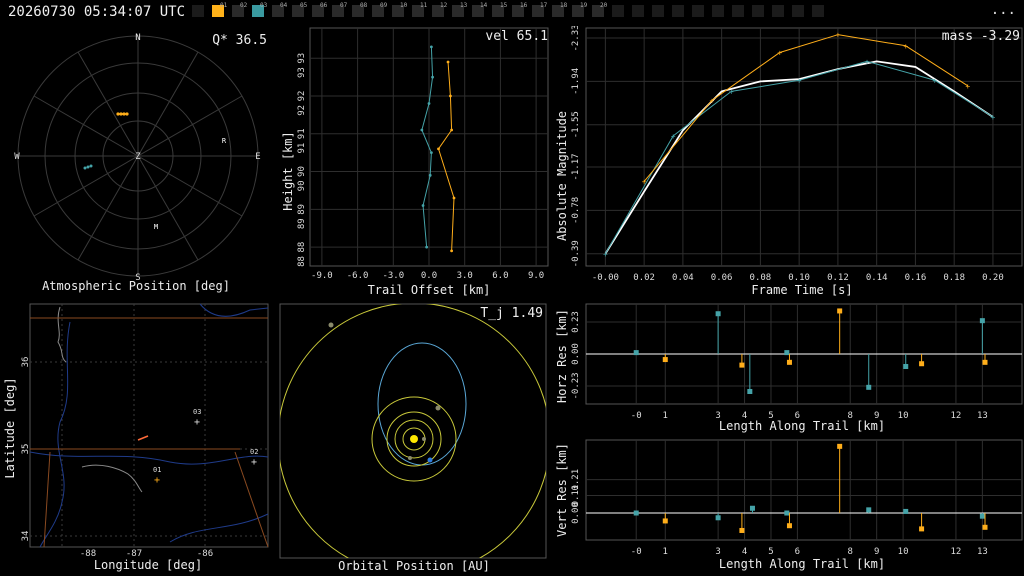 This screenshot has height=576, width=1024. What do you see at coordinates (956, 416) in the screenshot?
I see `hres-xtick: 12` at bounding box center [956, 416].